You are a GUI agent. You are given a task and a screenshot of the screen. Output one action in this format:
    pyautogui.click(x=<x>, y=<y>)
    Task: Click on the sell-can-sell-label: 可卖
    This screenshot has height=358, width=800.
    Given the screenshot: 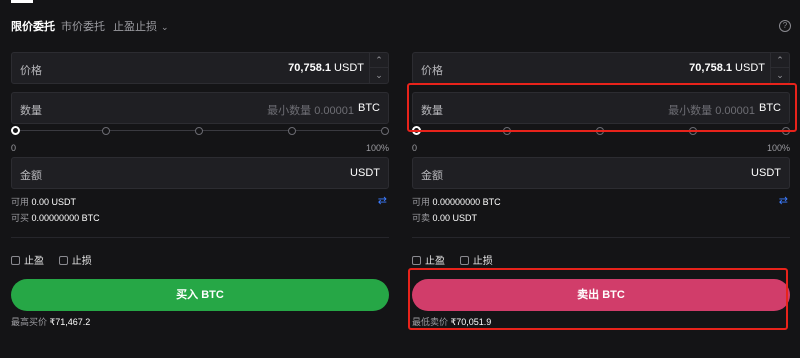 What is the action you would take?
    pyautogui.click(x=421, y=218)
    